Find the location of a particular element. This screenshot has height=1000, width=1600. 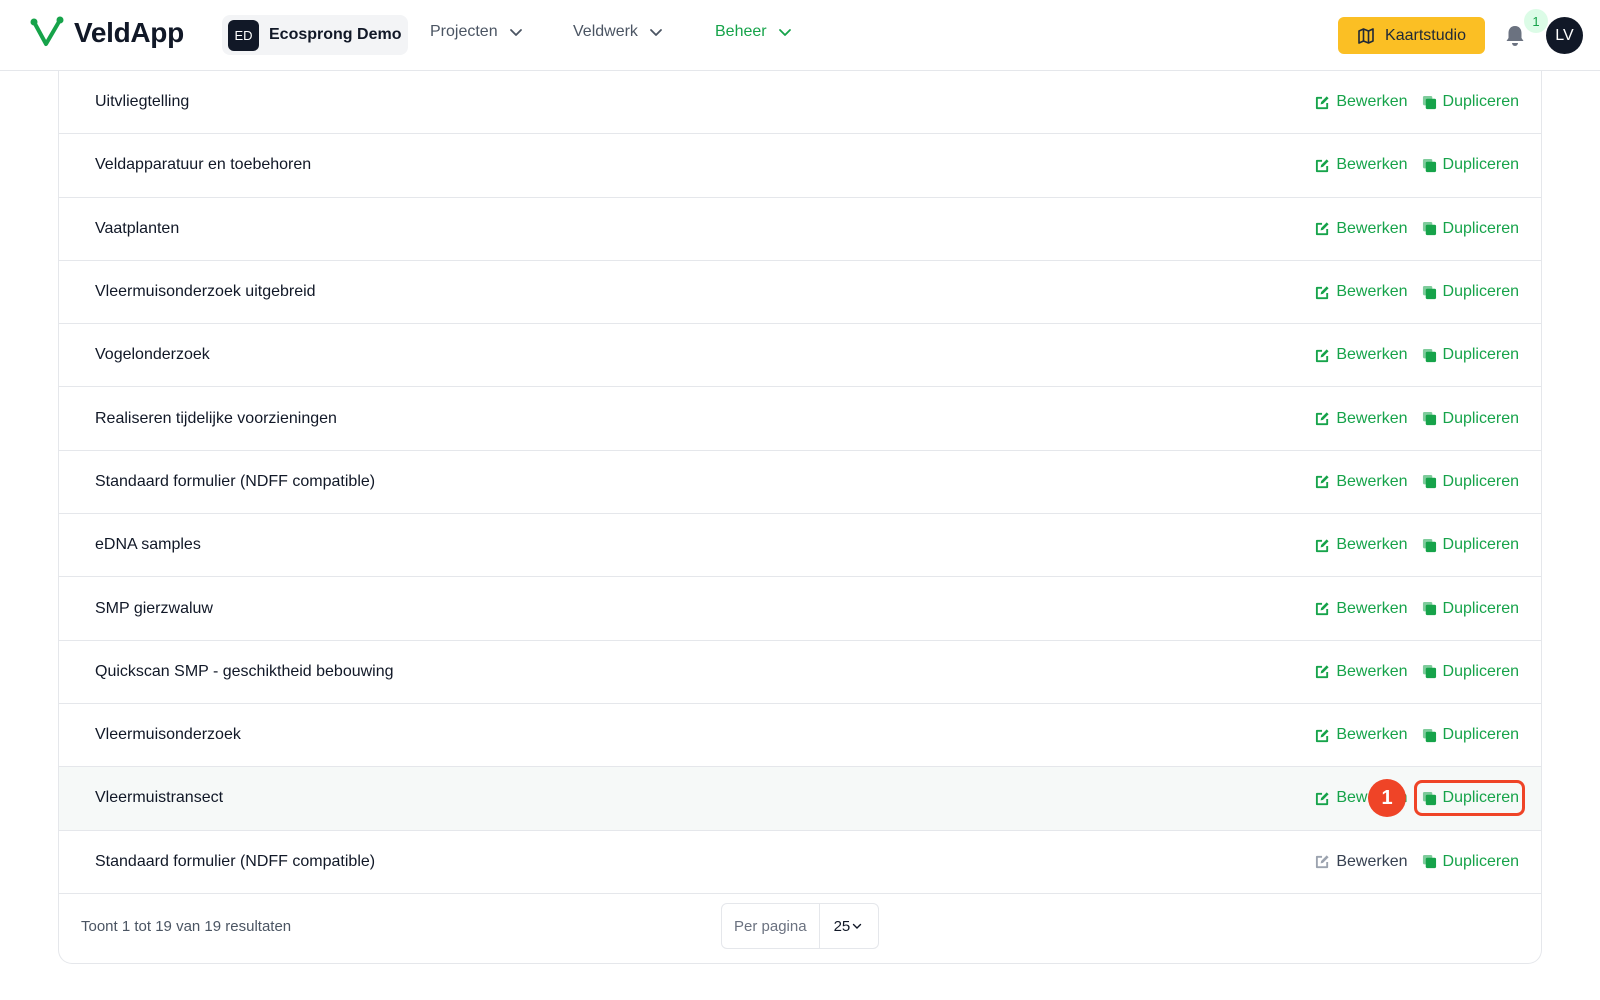

row-name: Vleermuisonderzoek uitgebreid is located at coordinates (205, 292).